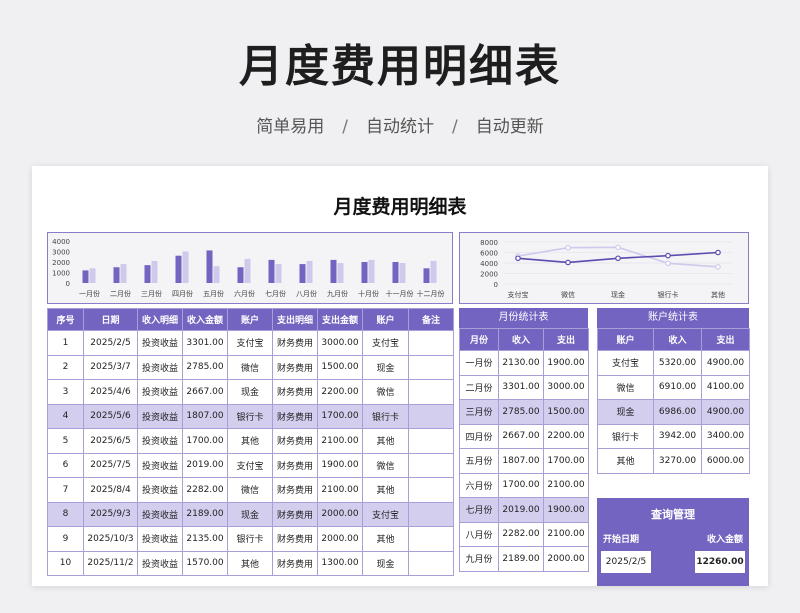 This screenshot has height=613, width=800. Describe the element at coordinates (110, 465) in the screenshot. I see `table-cell: 2025/7/5` at that location.